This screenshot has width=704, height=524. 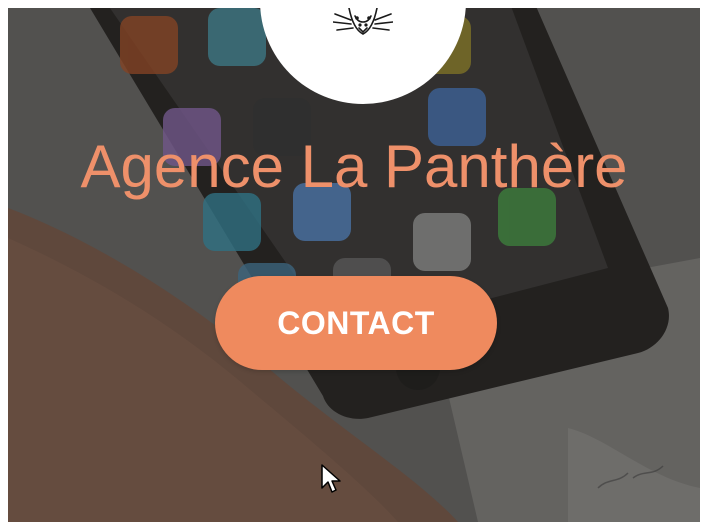 What do you see at coordinates (363, 21) in the screenshot?
I see `panther-head-icon` at bounding box center [363, 21].